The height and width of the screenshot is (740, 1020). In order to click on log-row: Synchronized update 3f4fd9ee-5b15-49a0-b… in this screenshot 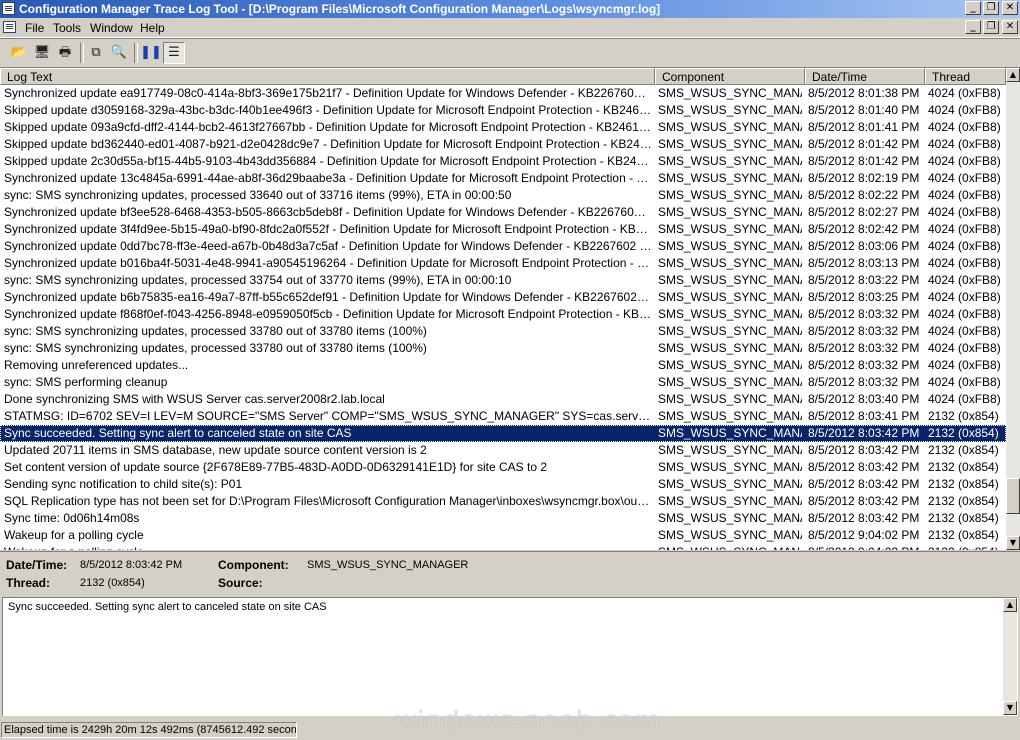, I will do `click(503, 229)`.